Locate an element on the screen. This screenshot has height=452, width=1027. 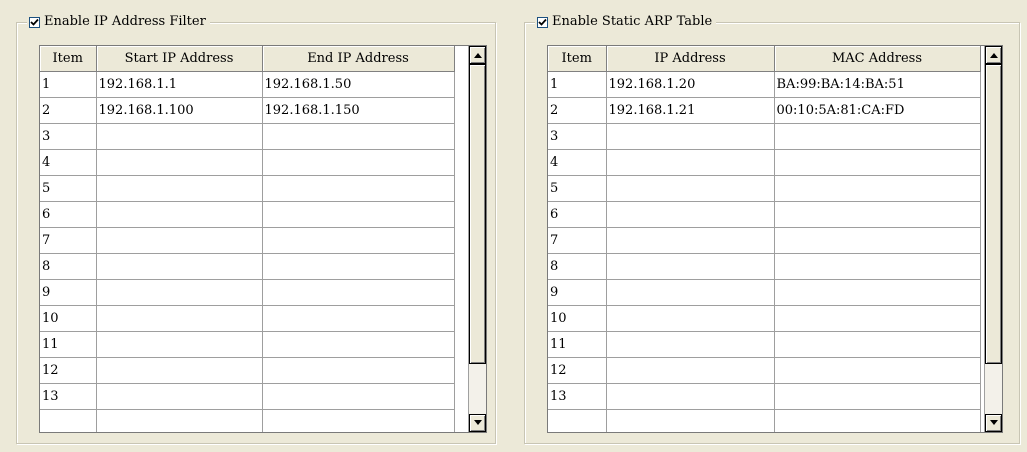
table-row: 2 192.168.1.21 00:10:5A:81:CA:FD is located at coordinates (764, 110).